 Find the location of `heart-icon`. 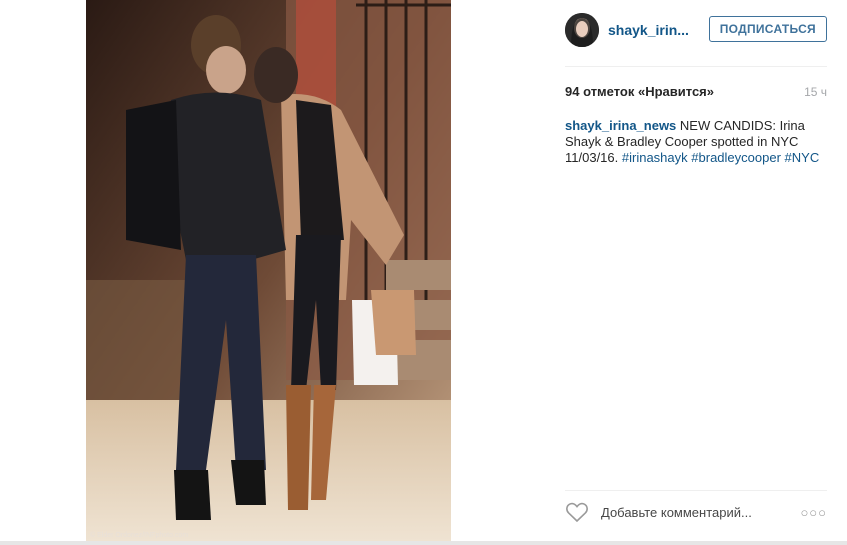

heart-icon is located at coordinates (577, 512).